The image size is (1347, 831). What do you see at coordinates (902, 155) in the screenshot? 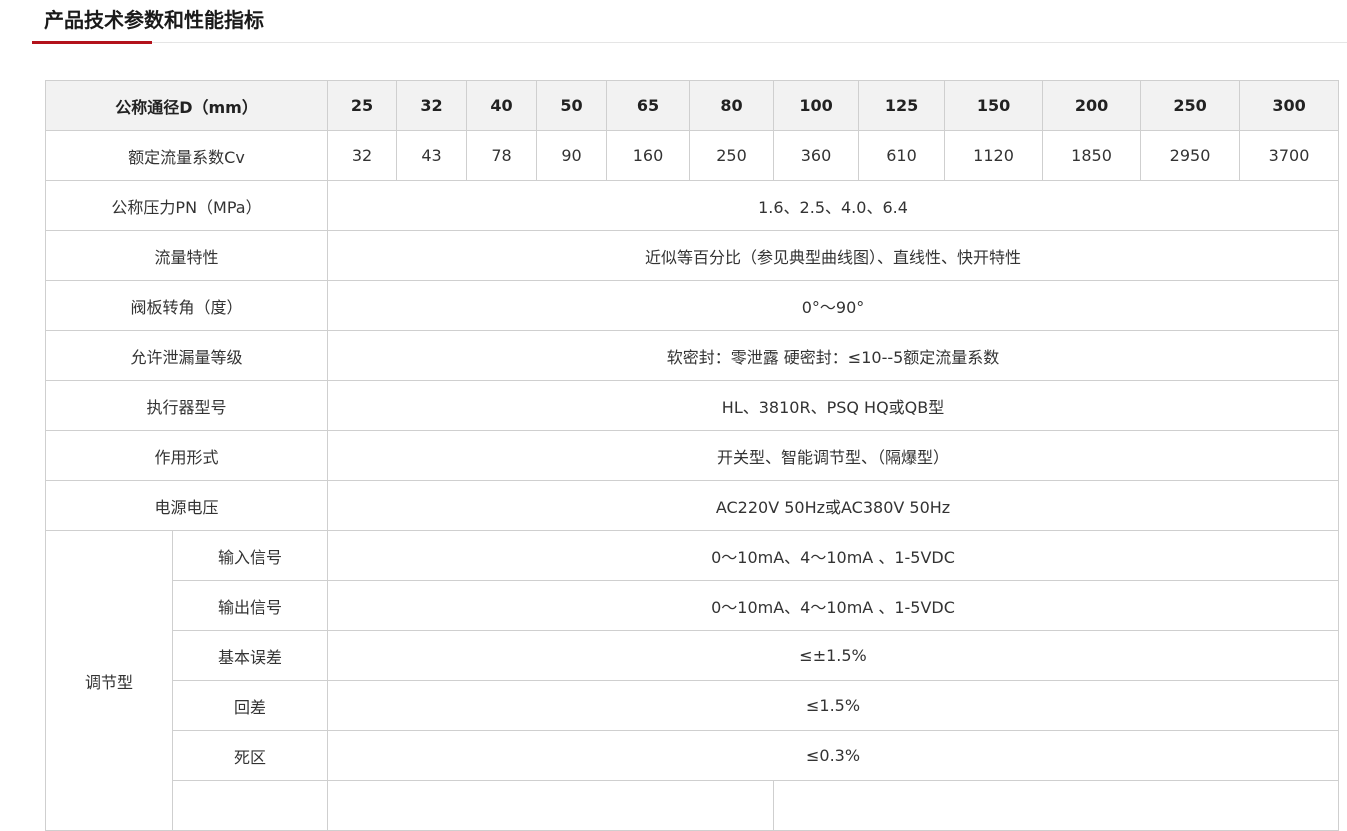
I see `cv-cell: 610` at bounding box center [902, 155].